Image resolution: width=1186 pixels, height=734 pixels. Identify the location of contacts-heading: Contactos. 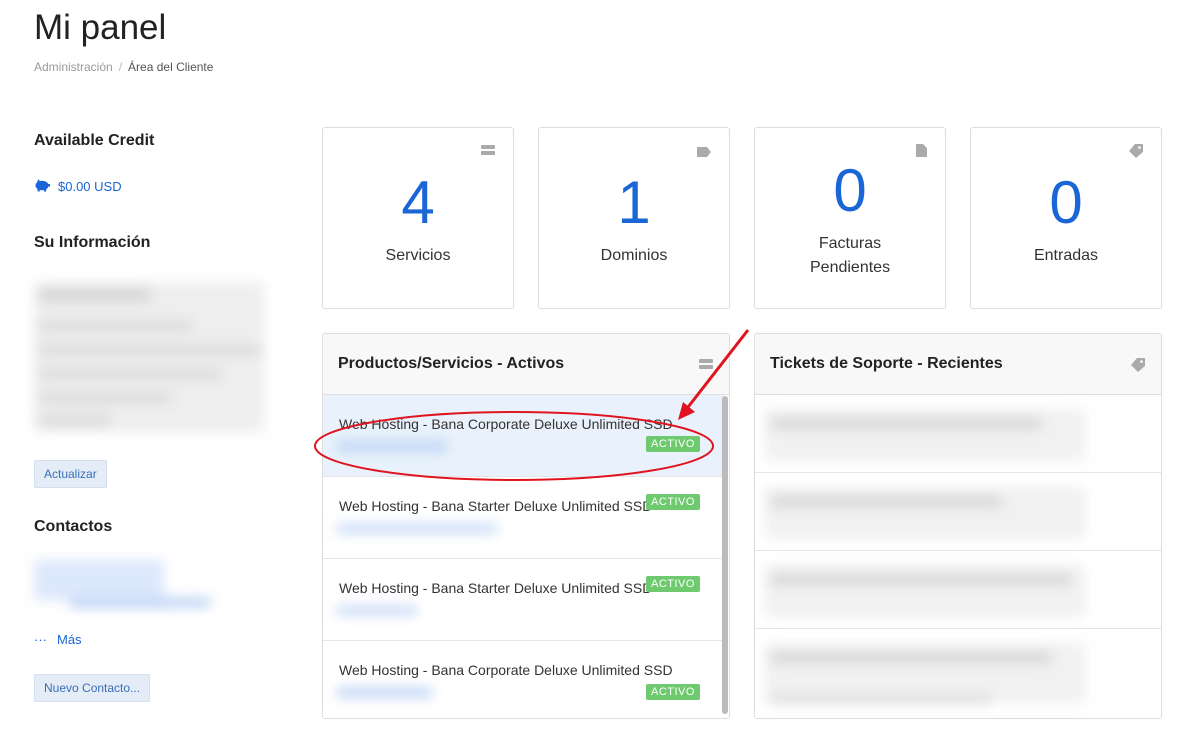
(73, 526).